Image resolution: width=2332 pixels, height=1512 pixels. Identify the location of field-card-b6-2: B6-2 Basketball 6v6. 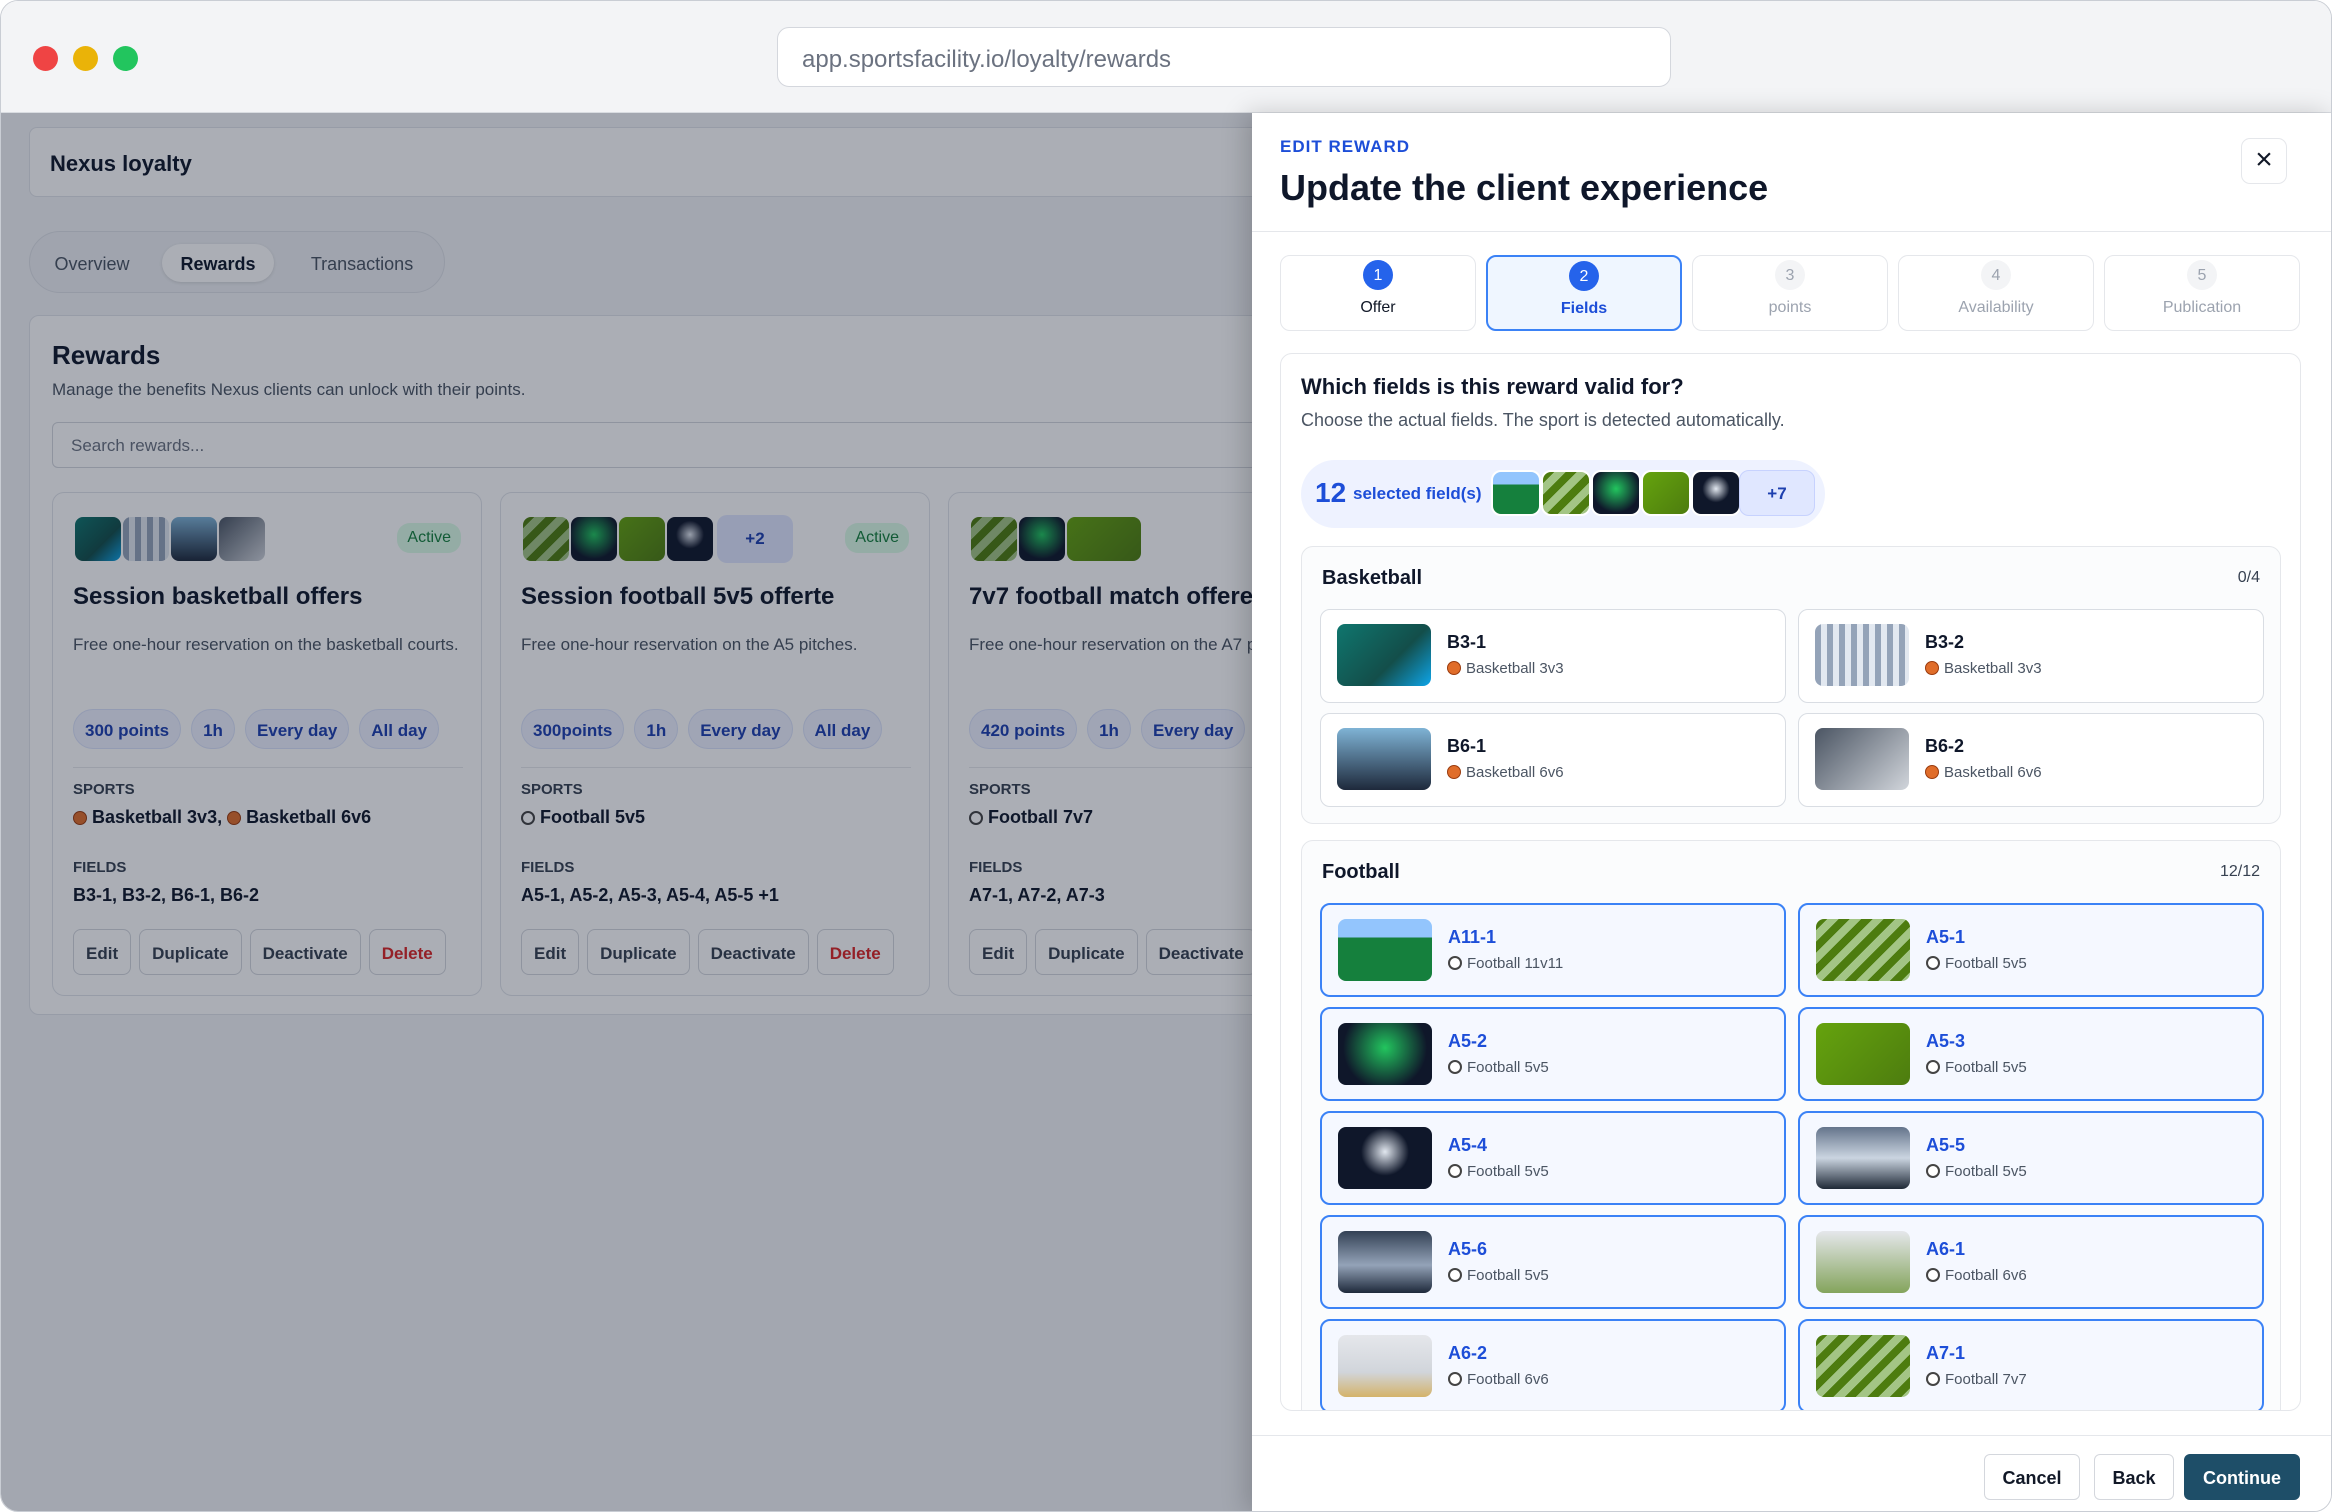
(2031, 760).